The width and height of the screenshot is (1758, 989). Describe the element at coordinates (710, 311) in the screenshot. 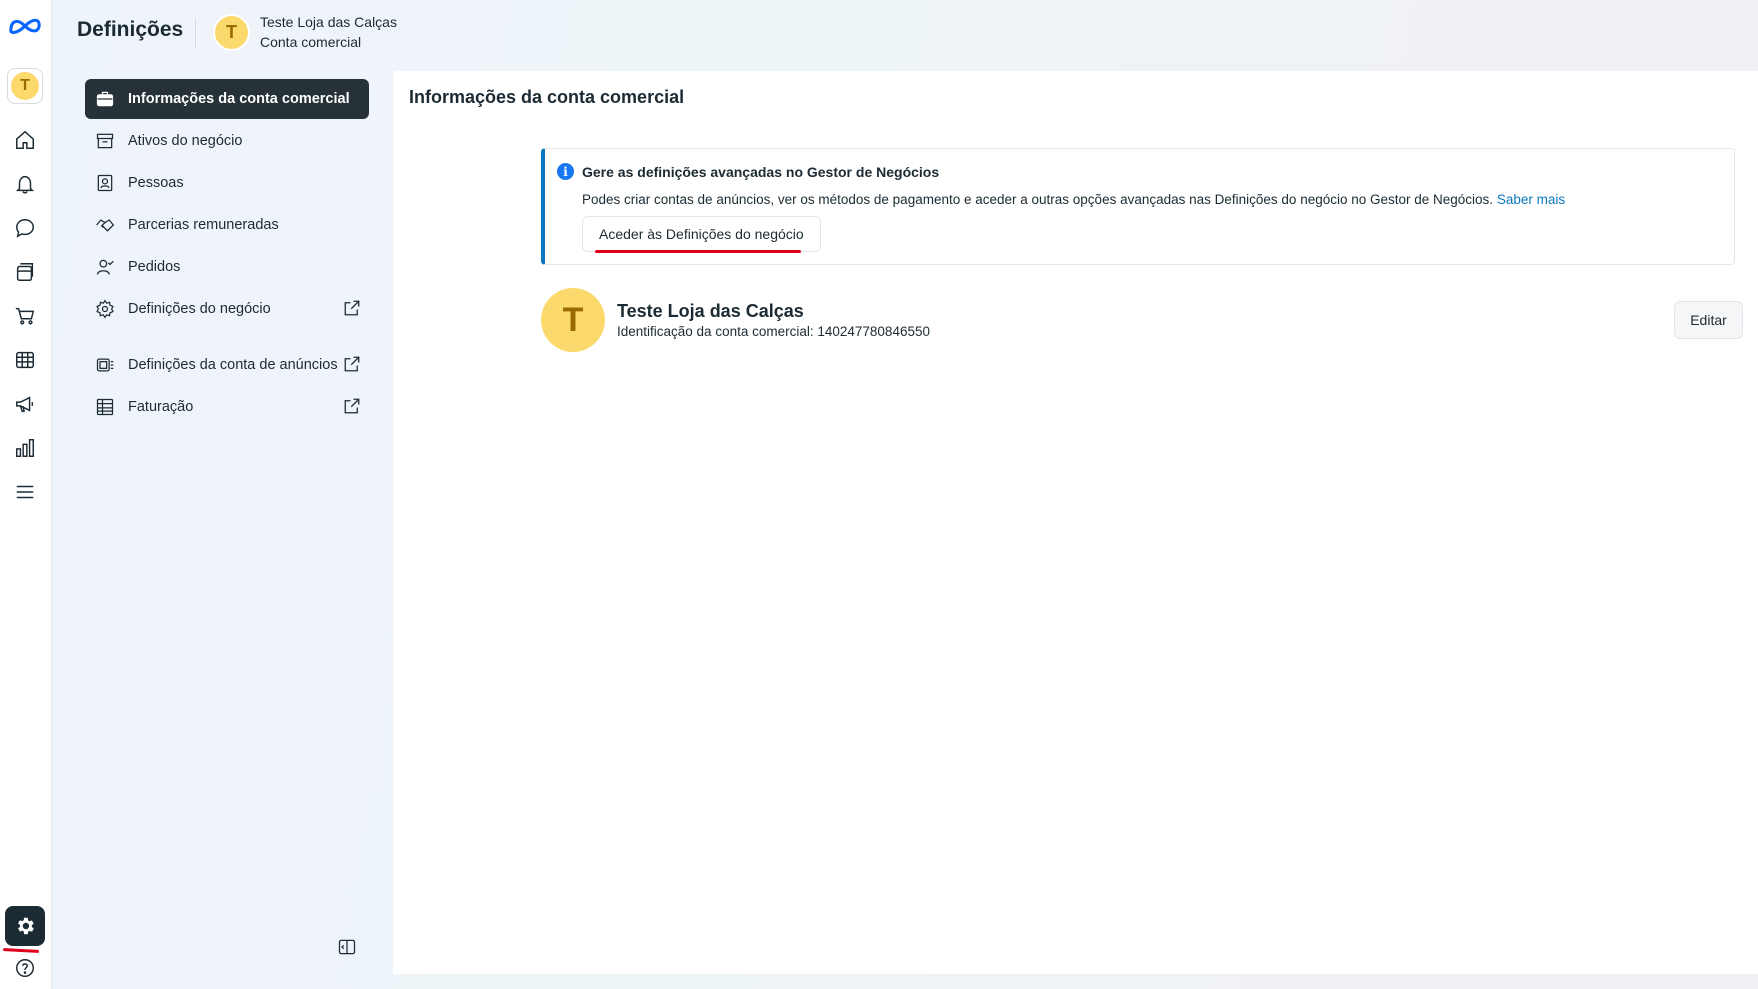

I see `business-name: Teste Loja das Calças` at that location.